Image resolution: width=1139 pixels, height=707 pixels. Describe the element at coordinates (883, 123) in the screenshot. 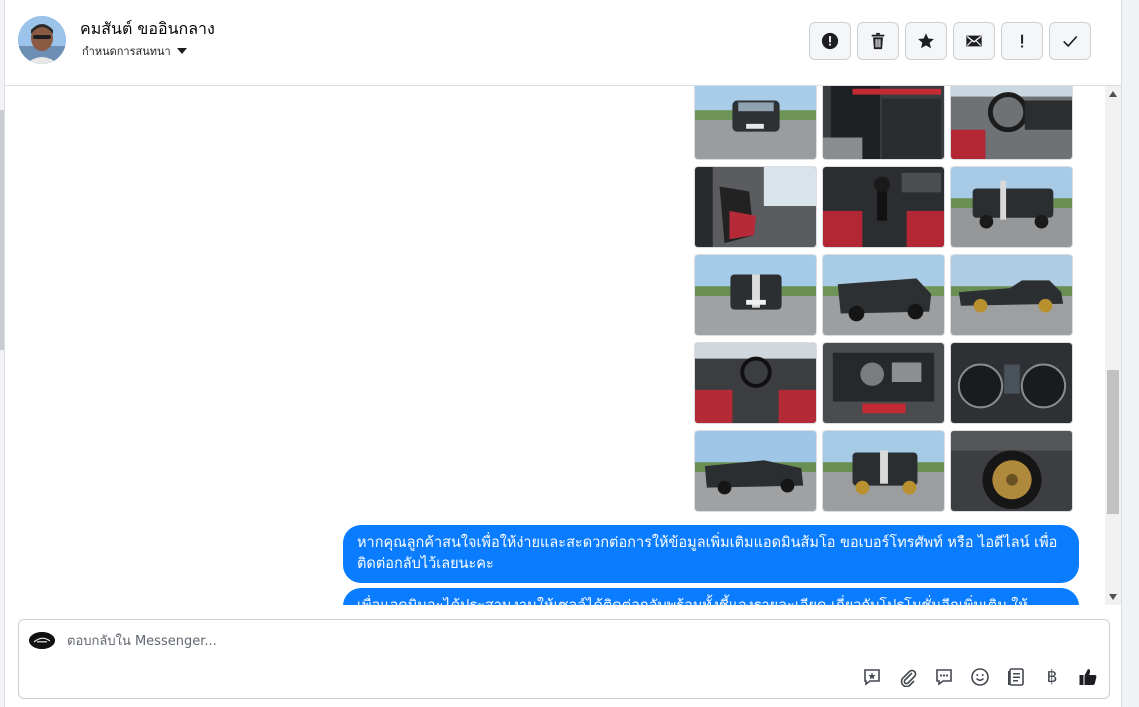

I see `car-photo-door` at that location.